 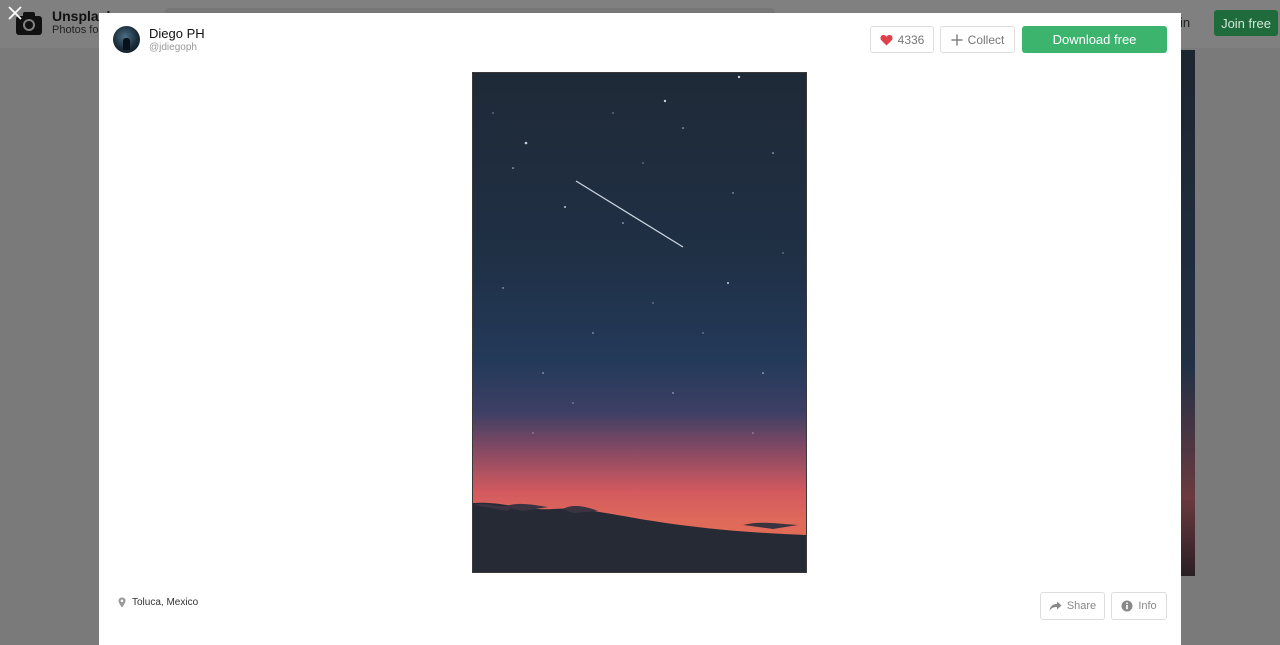 What do you see at coordinates (173, 47) in the screenshot?
I see `user-handle: @jdiegoph` at bounding box center [173, 47].